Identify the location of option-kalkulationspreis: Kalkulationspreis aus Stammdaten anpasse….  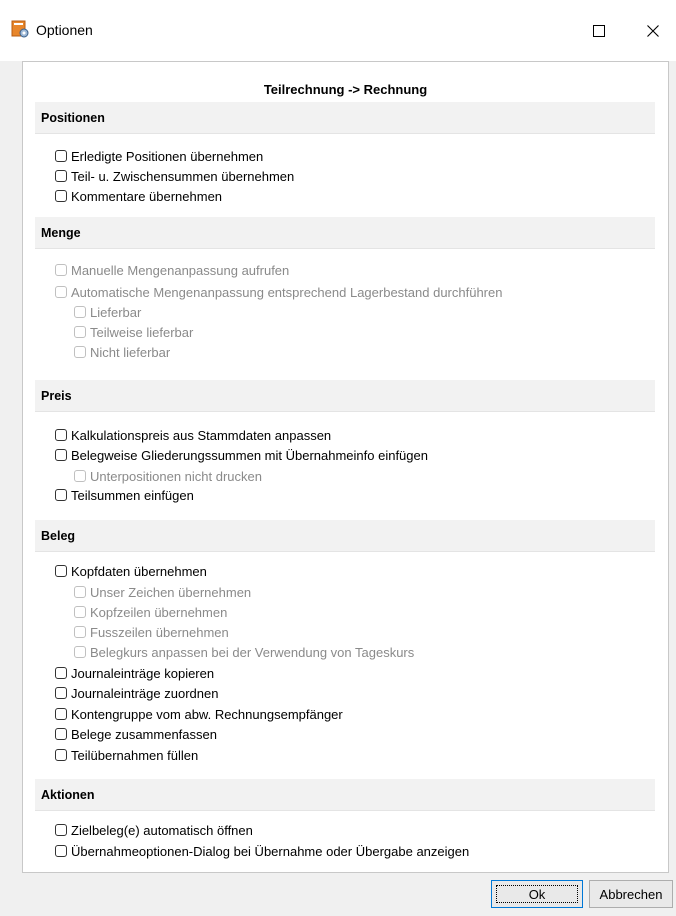
(193, 435).